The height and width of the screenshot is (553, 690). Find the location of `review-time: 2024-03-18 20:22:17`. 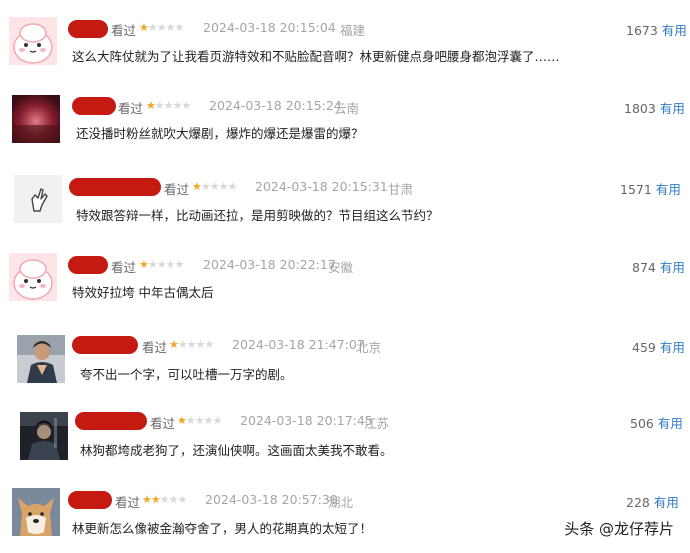

review-time: 2024-03-18 20:22:17 is located at coordinates (269, 264).